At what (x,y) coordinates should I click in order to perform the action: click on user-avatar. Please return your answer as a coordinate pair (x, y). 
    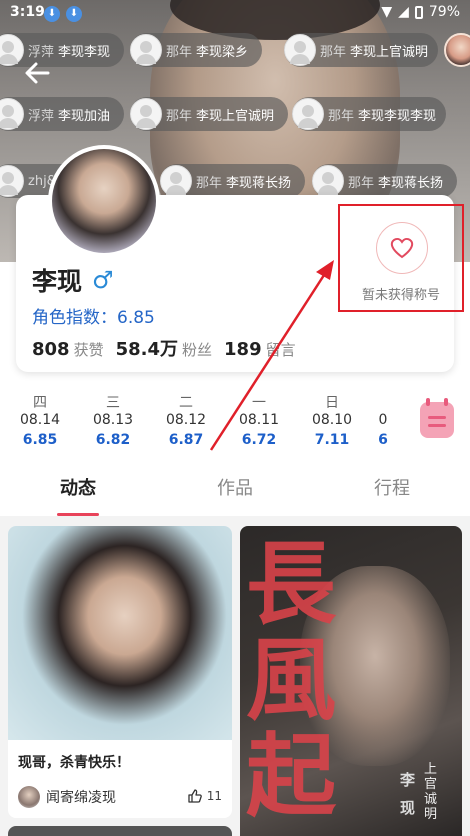
    Looking at the image, I should click on (457, 50).